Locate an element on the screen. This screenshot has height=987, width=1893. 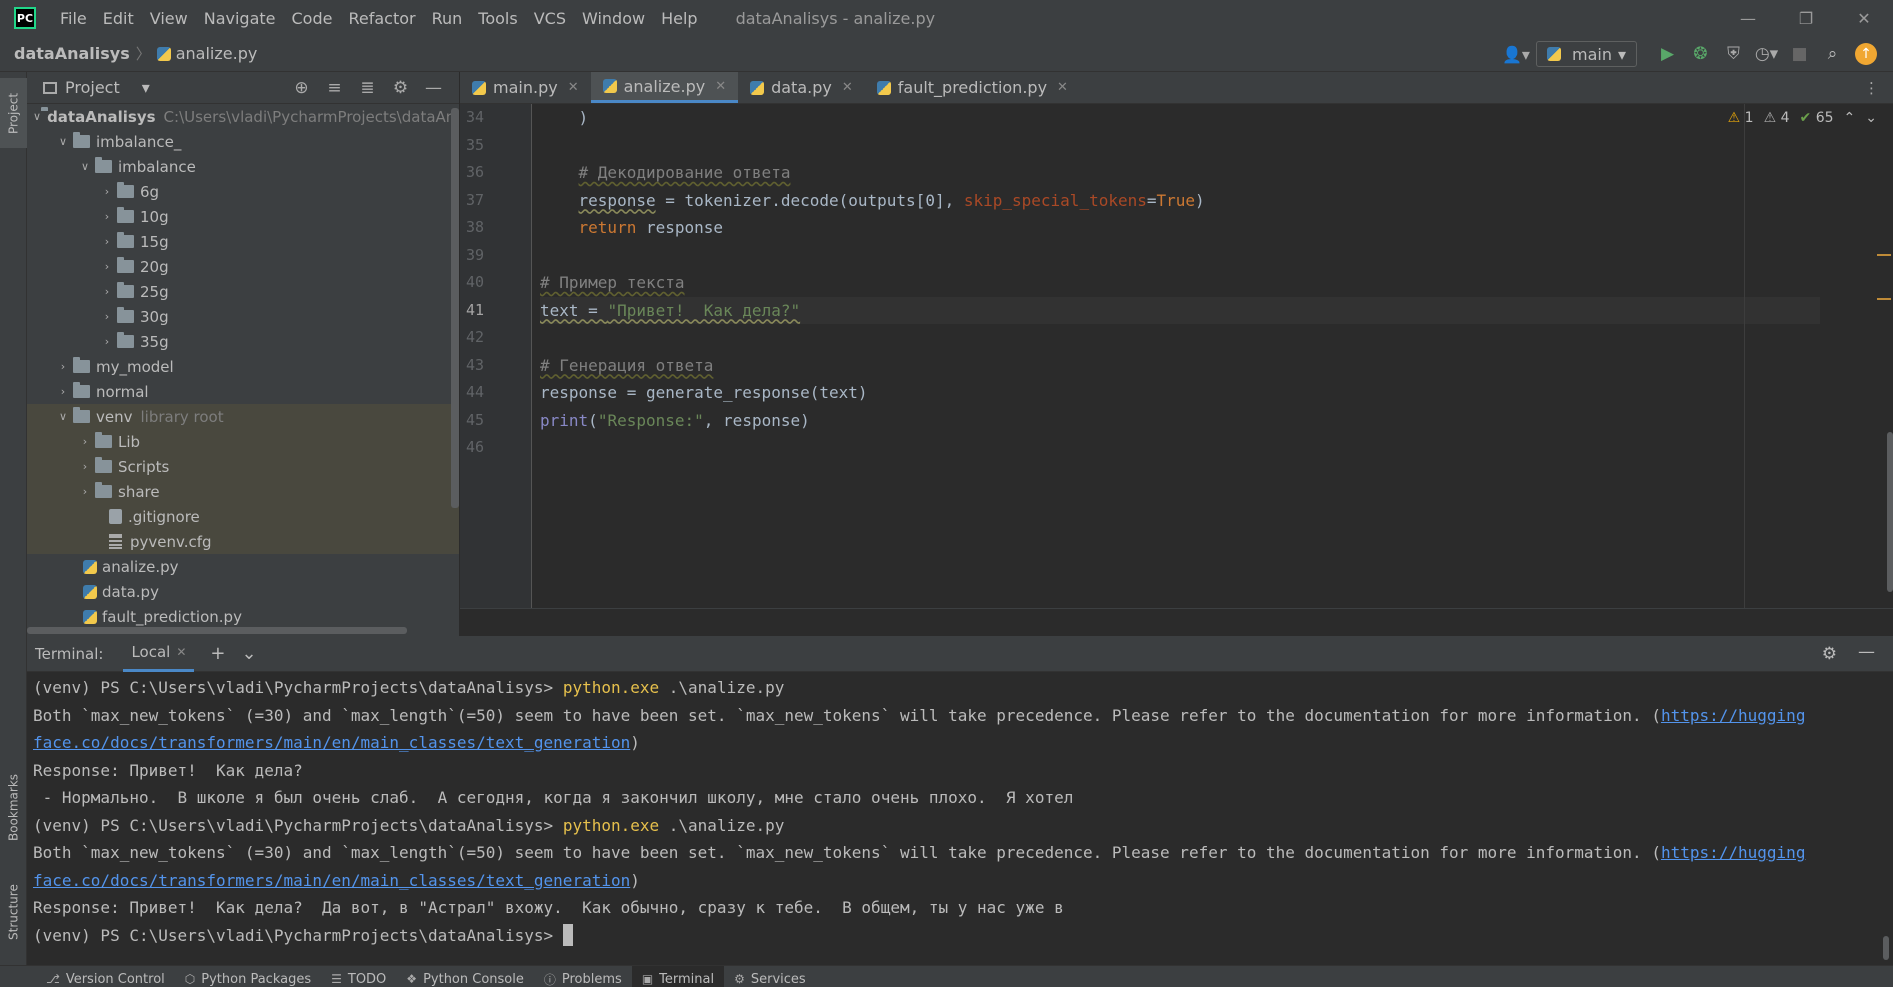
tree-item-20g: › 20g is located at coordinates (243, 266).